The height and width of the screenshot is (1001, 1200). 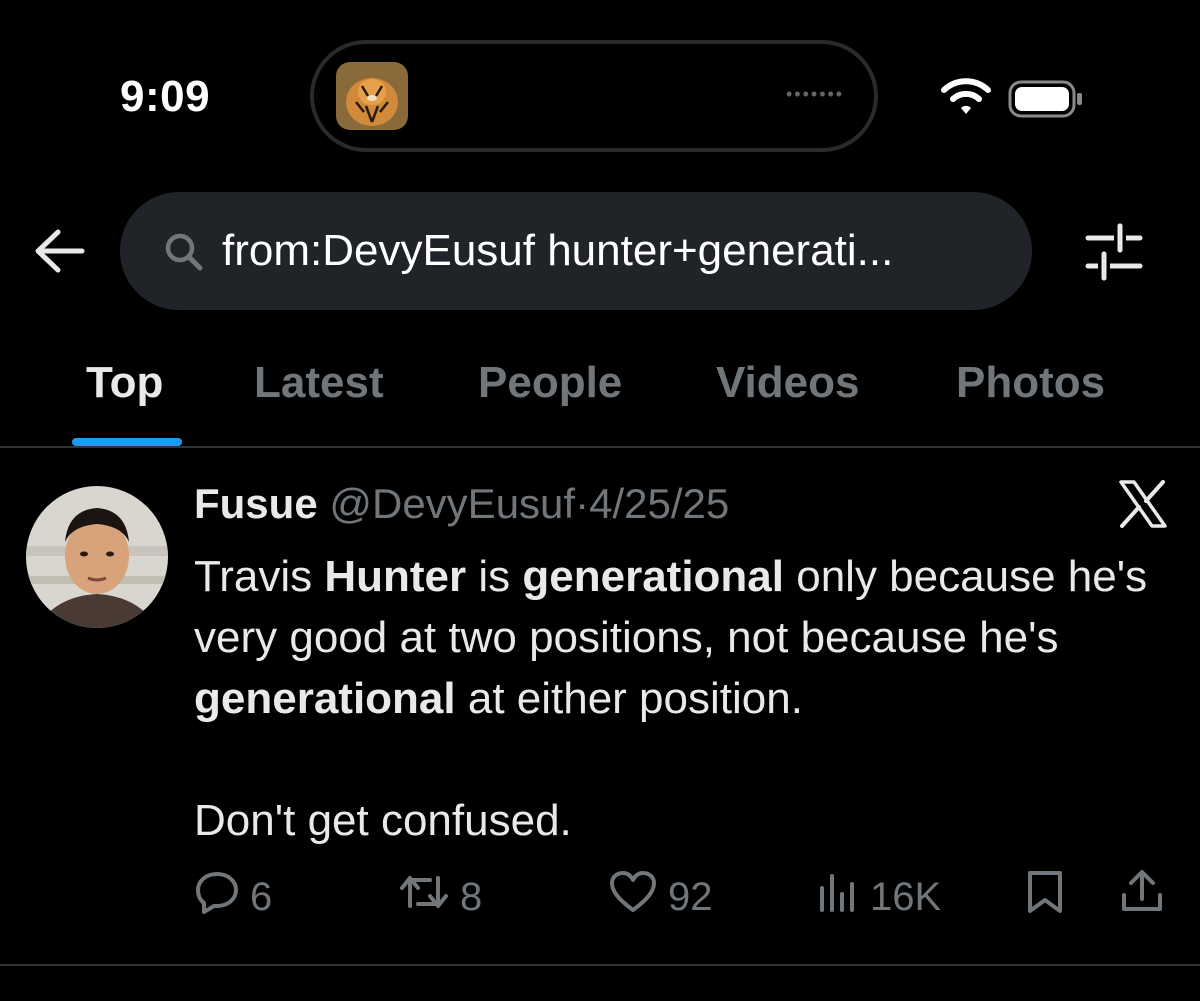 I want to click on like-button: 92, so click(x=660, y=897).